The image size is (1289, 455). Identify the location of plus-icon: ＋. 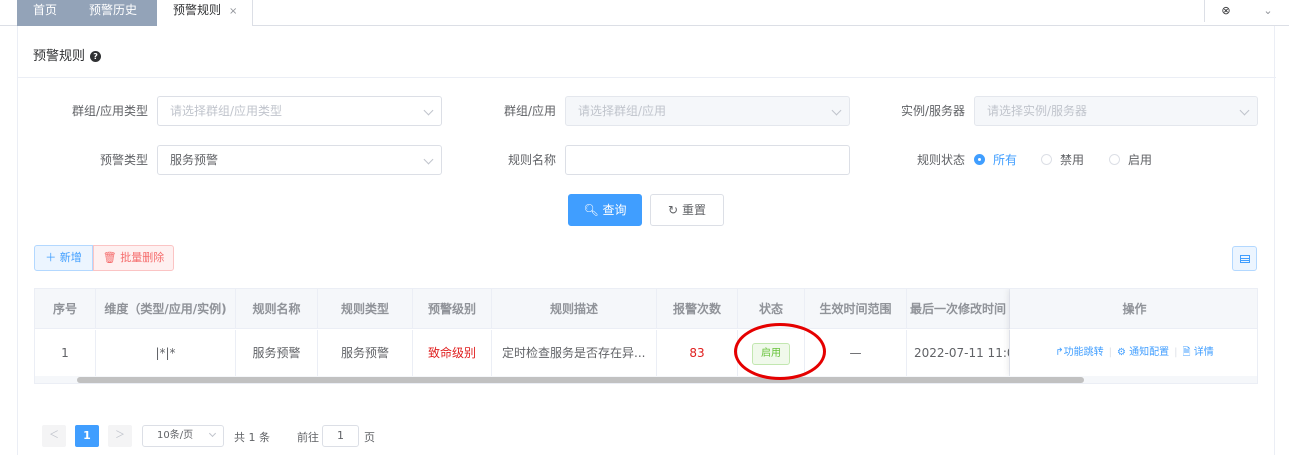
(51, 257).